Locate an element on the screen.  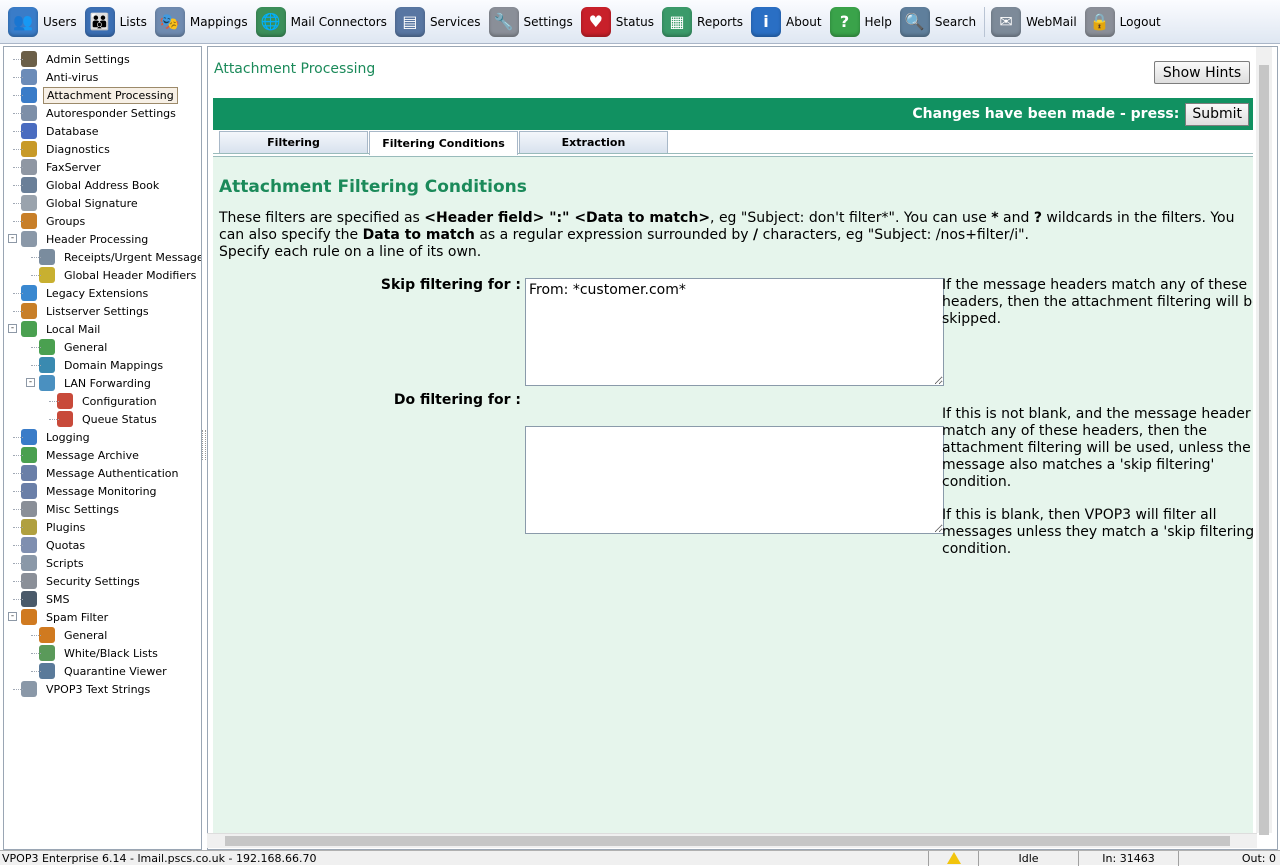
outgoing-count: Out: 0 is located at coordinates (1229, 858).